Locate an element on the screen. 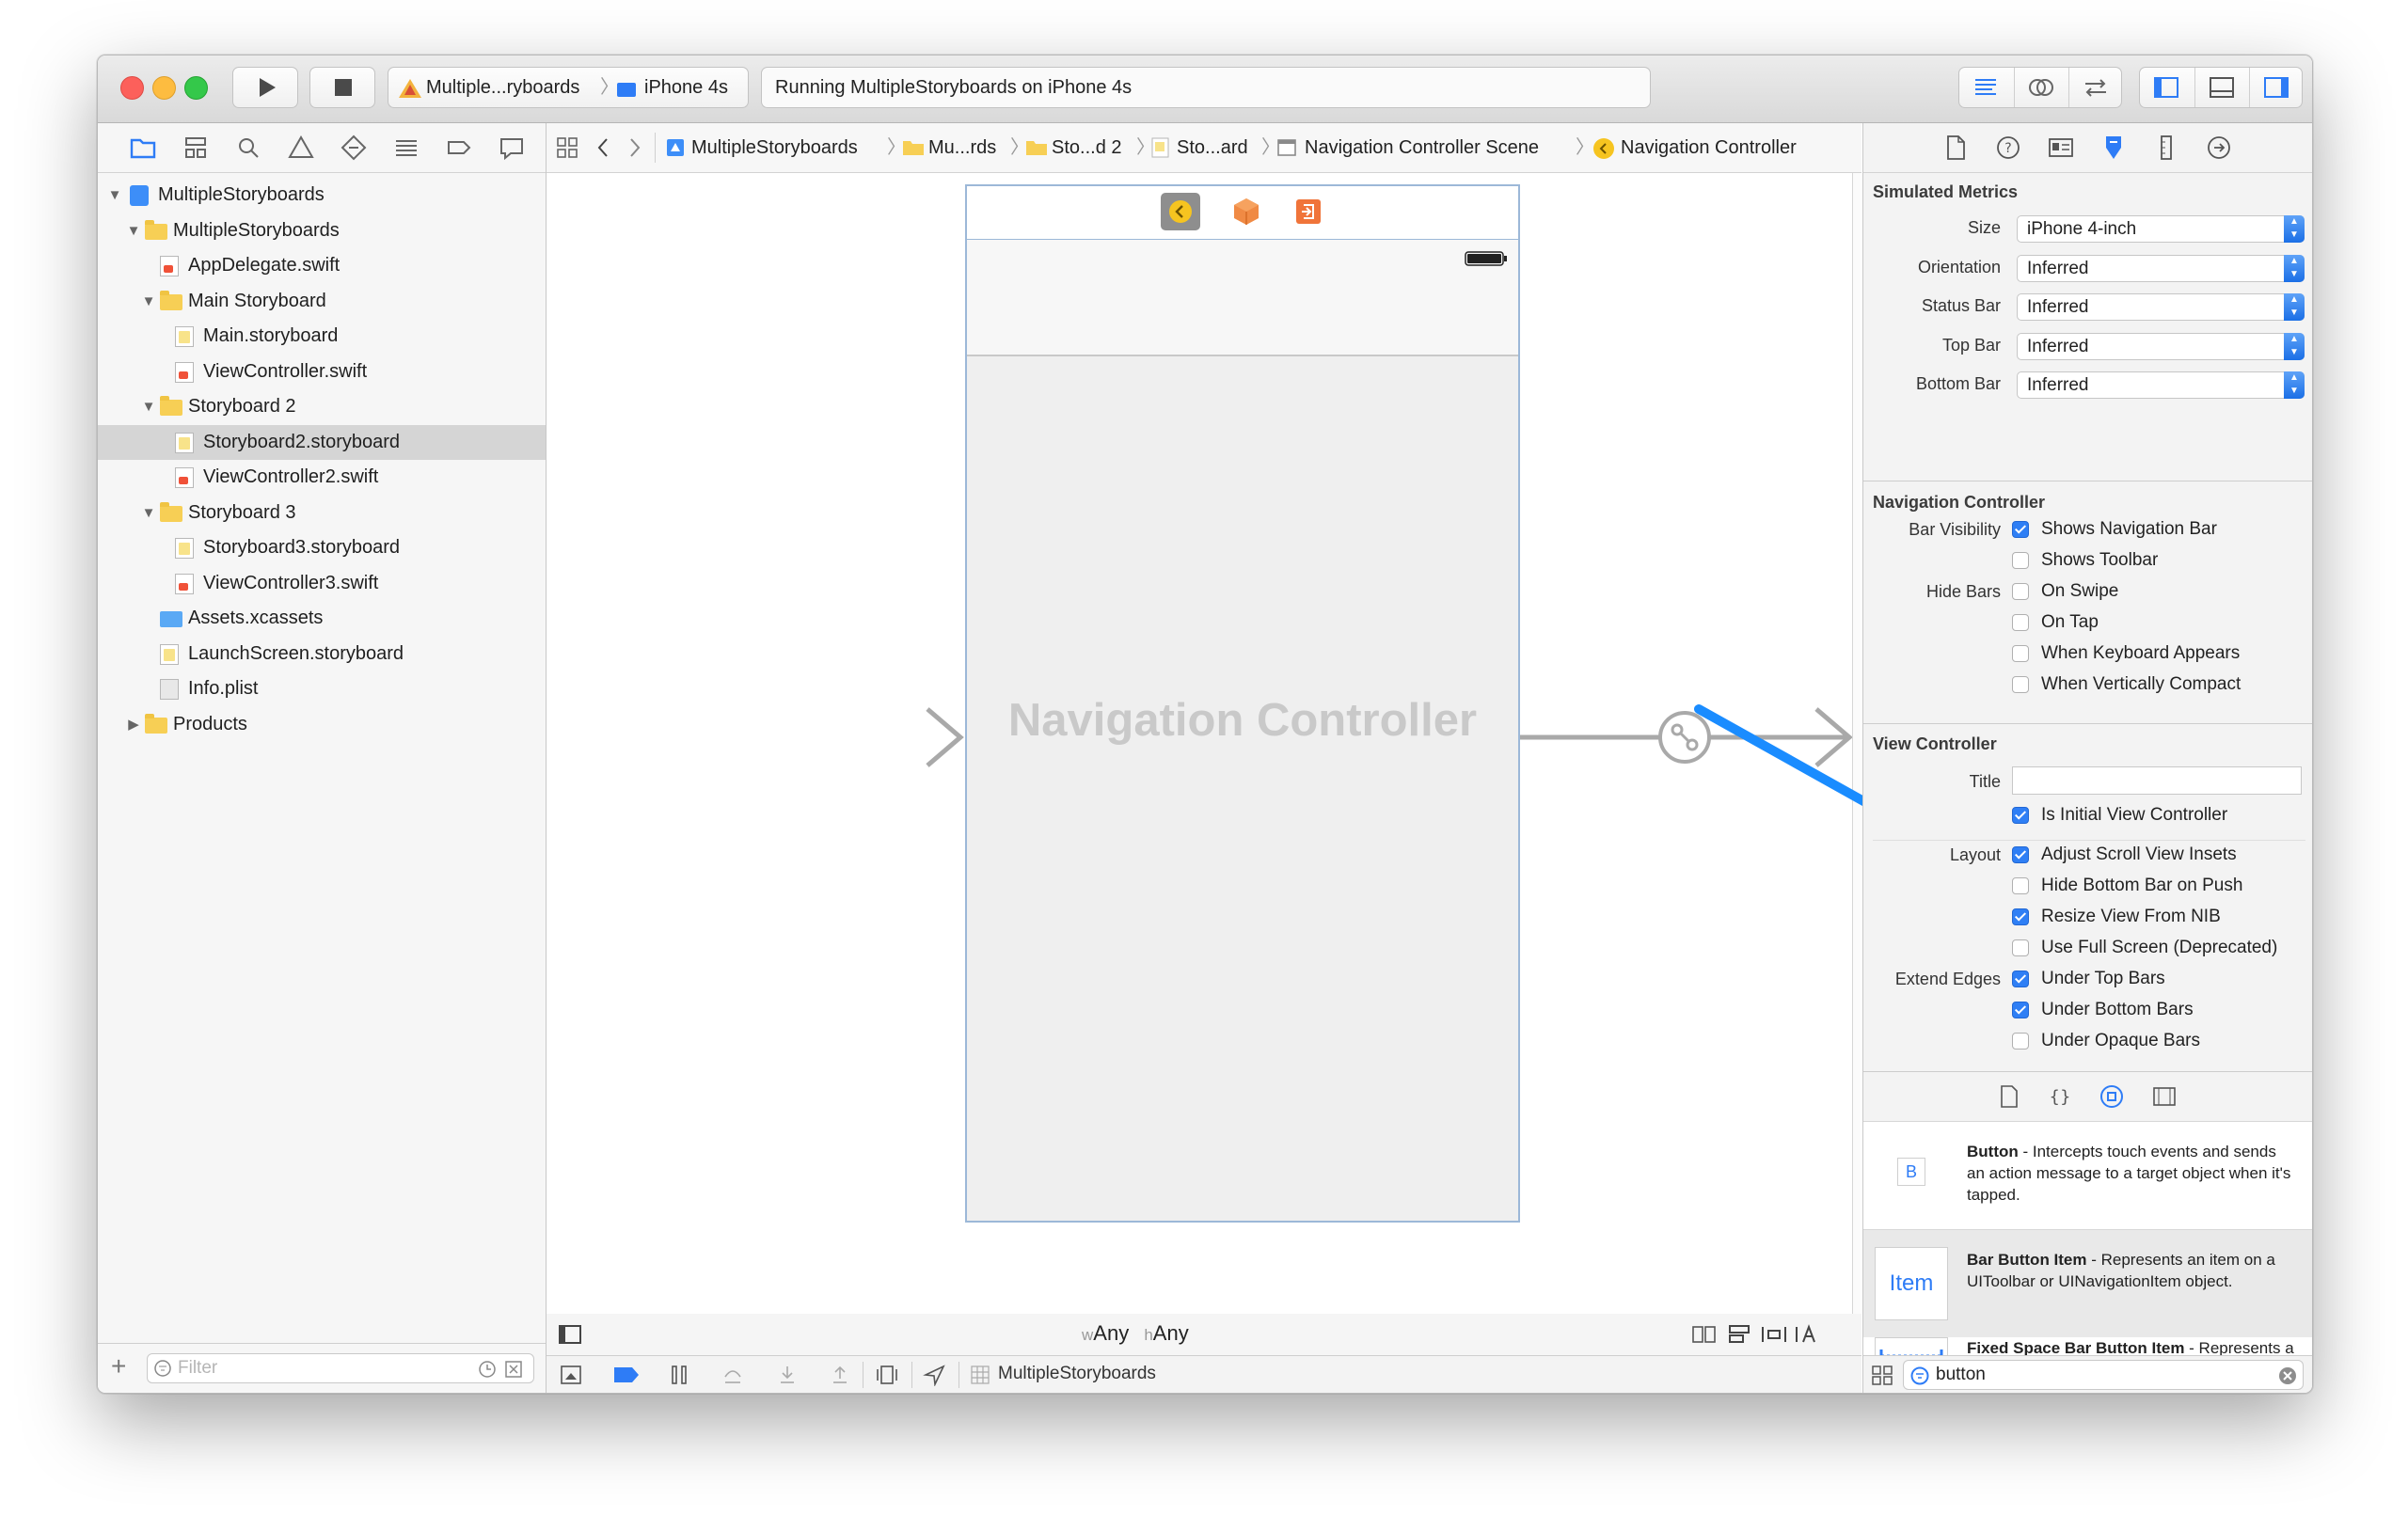  warning-icon is located at coordinates (301, 148).